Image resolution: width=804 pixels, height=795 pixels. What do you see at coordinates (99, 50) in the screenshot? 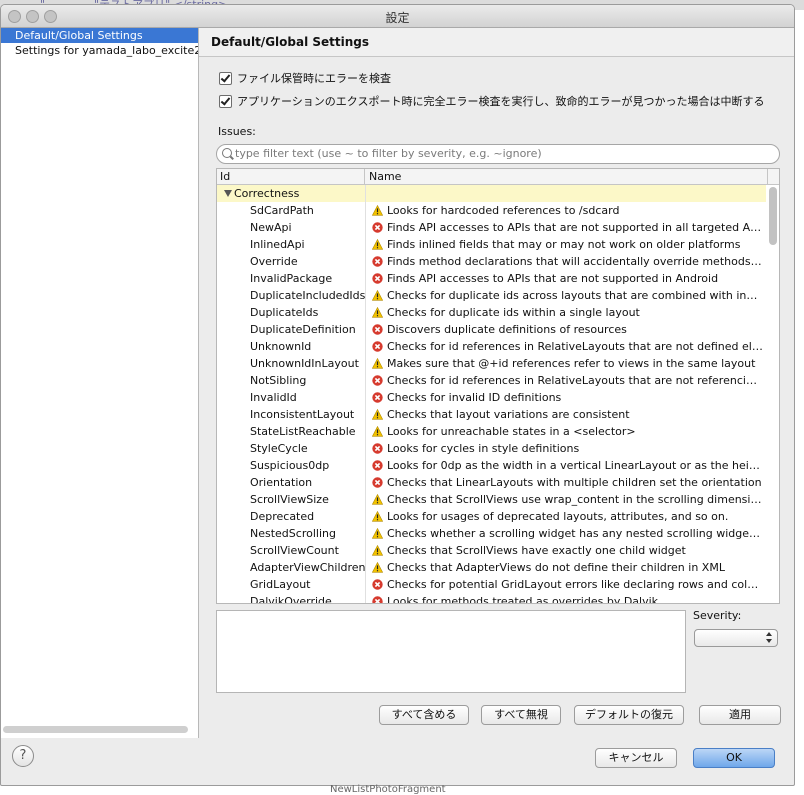
I see `sidebar-item-project-settings: Settings for yamada_labo_excite2` at bounding box center [99, 50].